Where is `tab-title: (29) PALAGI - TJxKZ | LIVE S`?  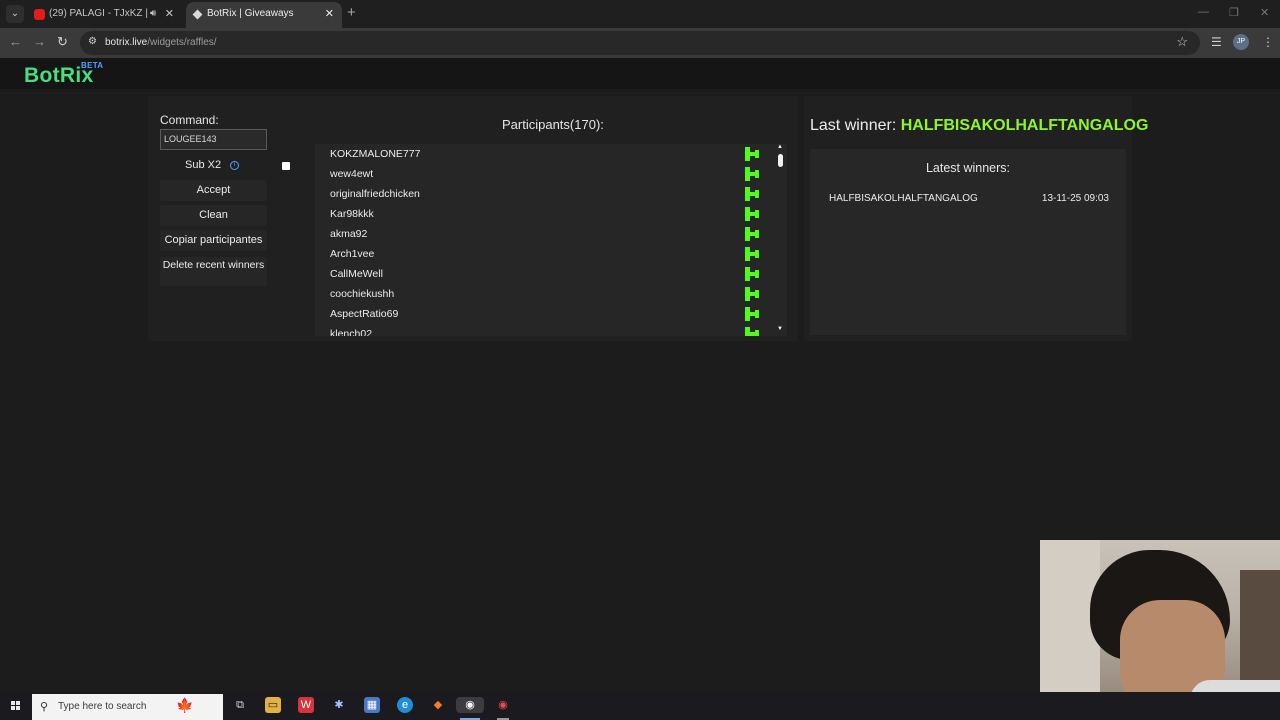 tab-title: (29) PALAGI - TJxKZ | LIVE S is located at coordinates (99, 13).